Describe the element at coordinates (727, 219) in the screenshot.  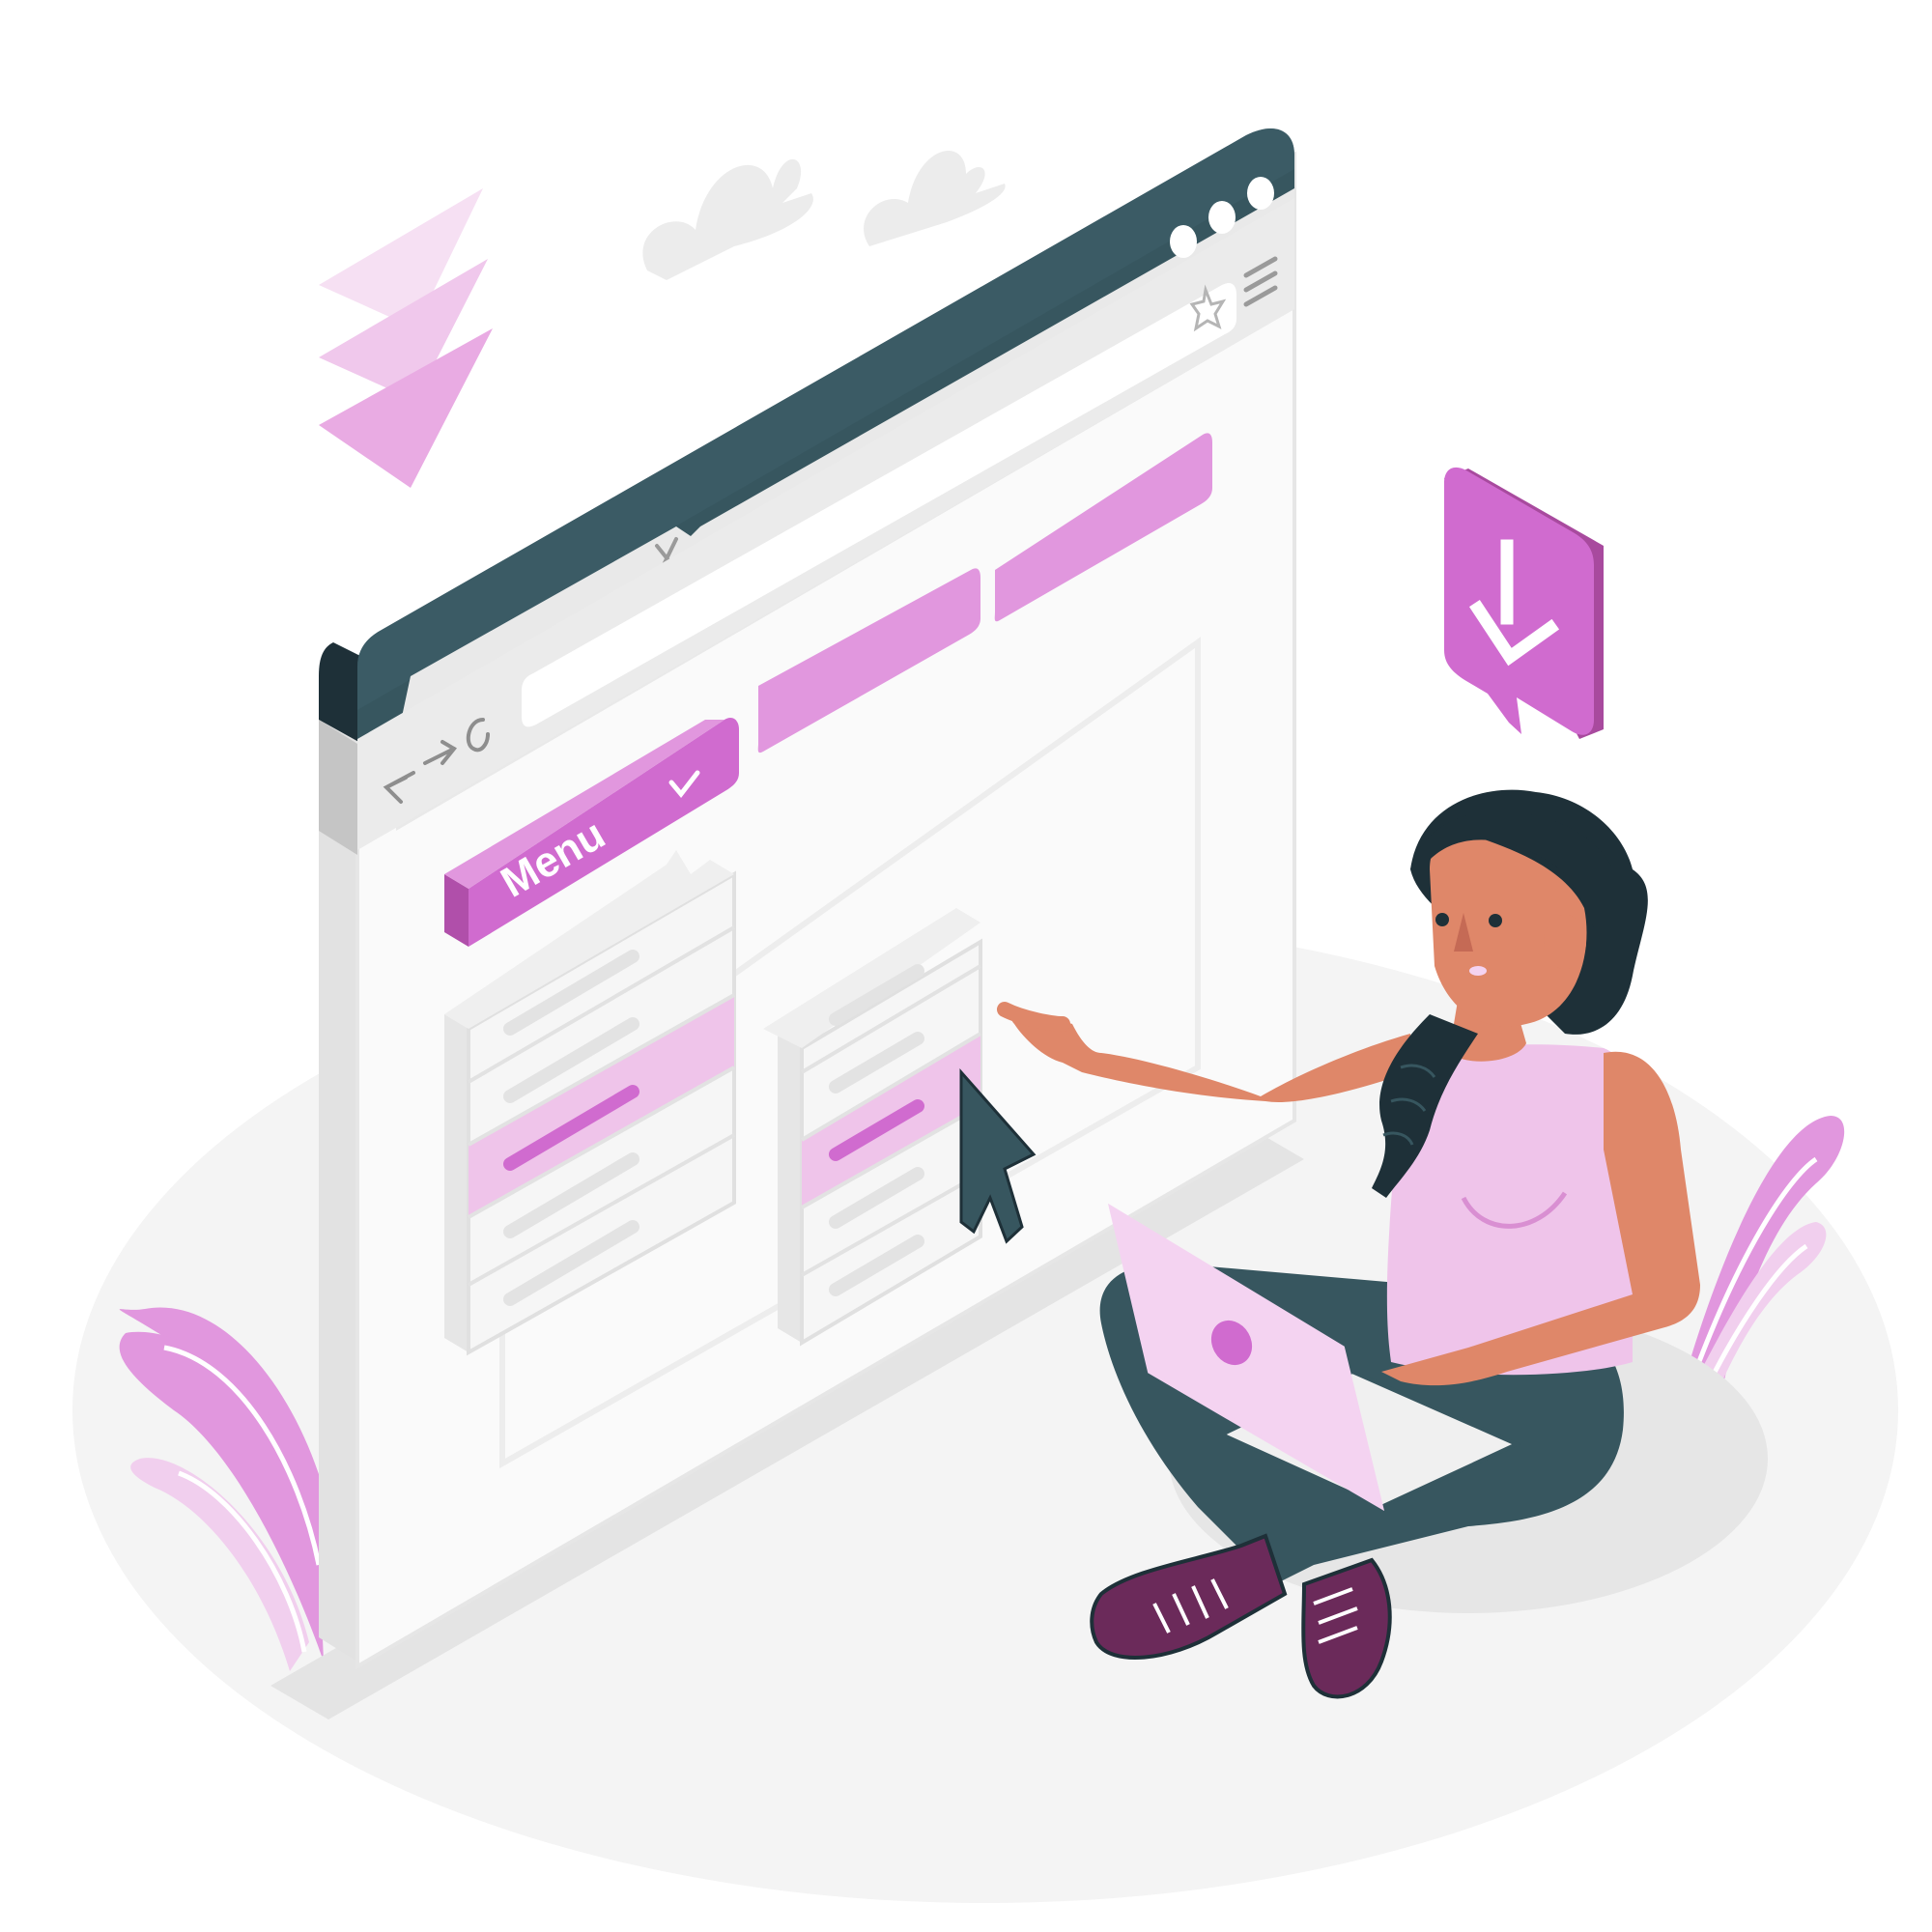
I see `cloud-left` at that location.